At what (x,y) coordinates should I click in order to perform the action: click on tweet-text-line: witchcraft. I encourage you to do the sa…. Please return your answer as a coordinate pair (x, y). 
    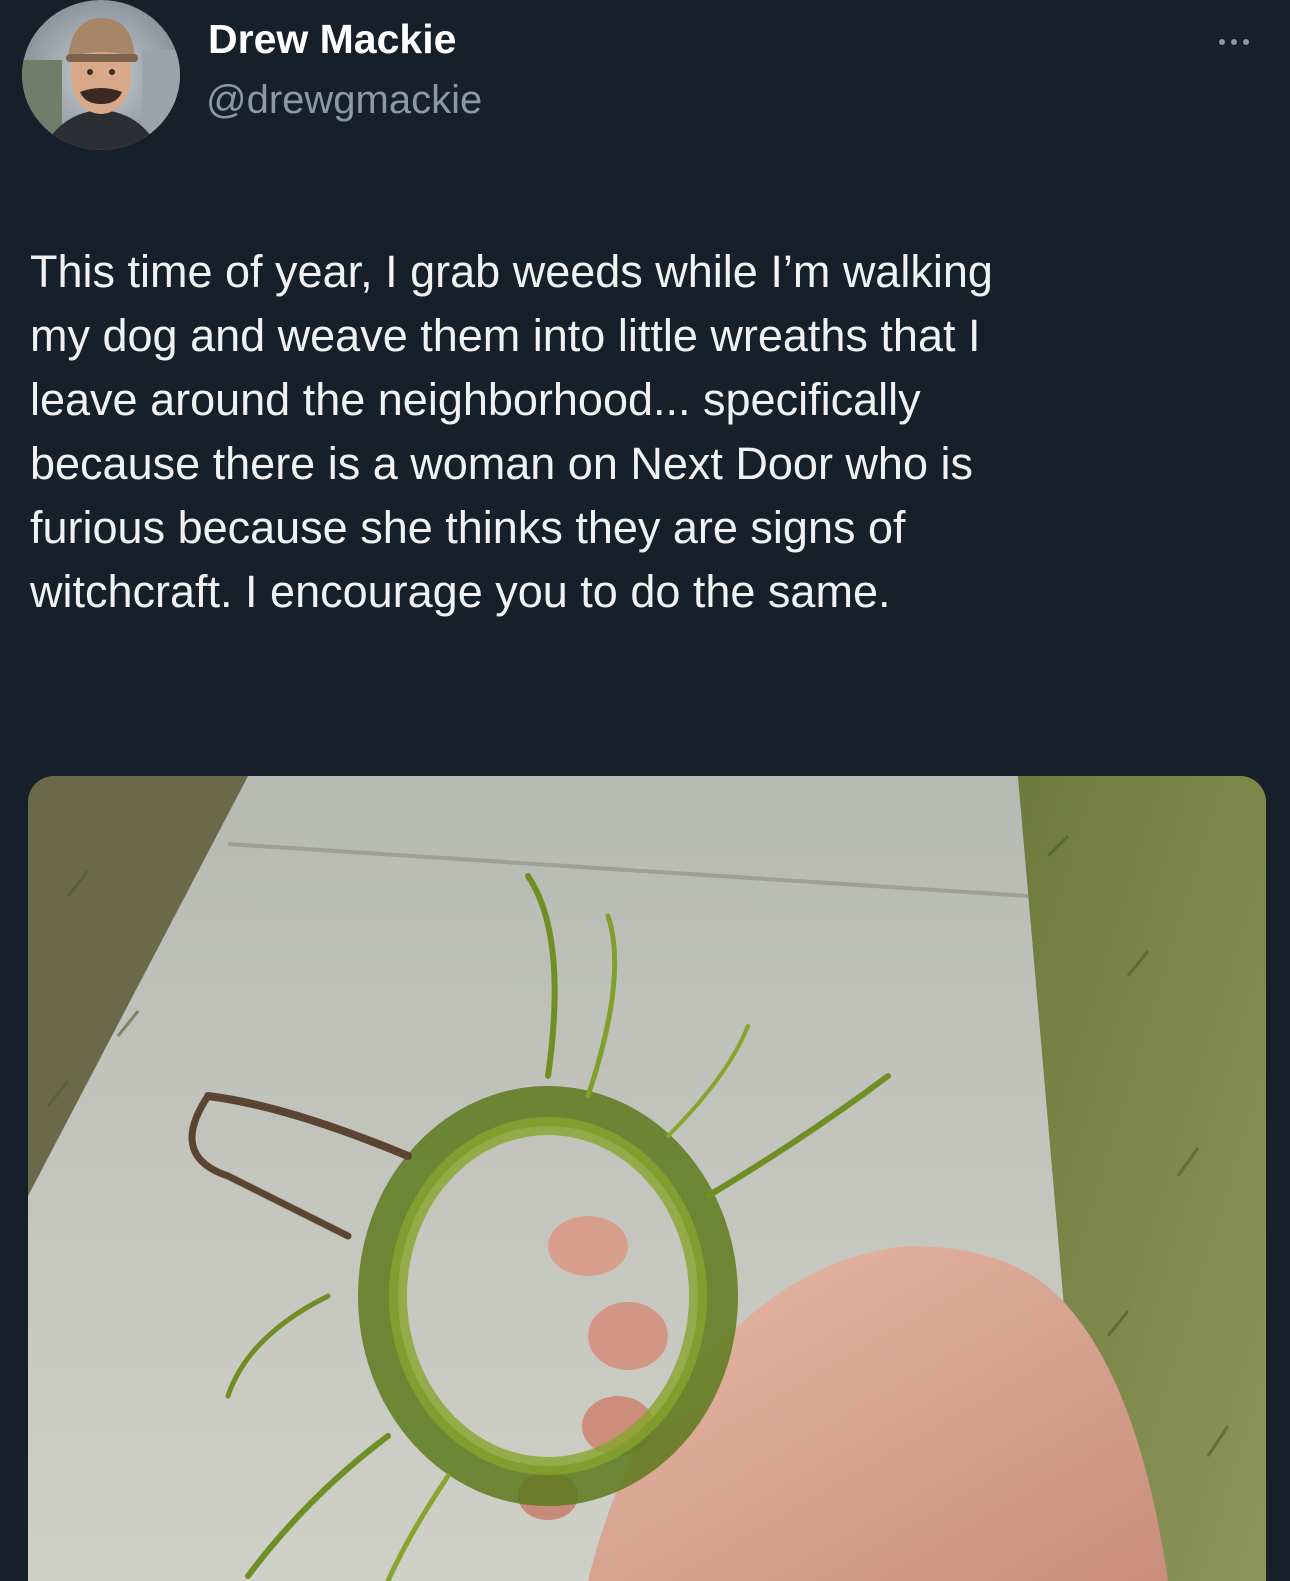
    Looking at the image, I should click on (460, 591).